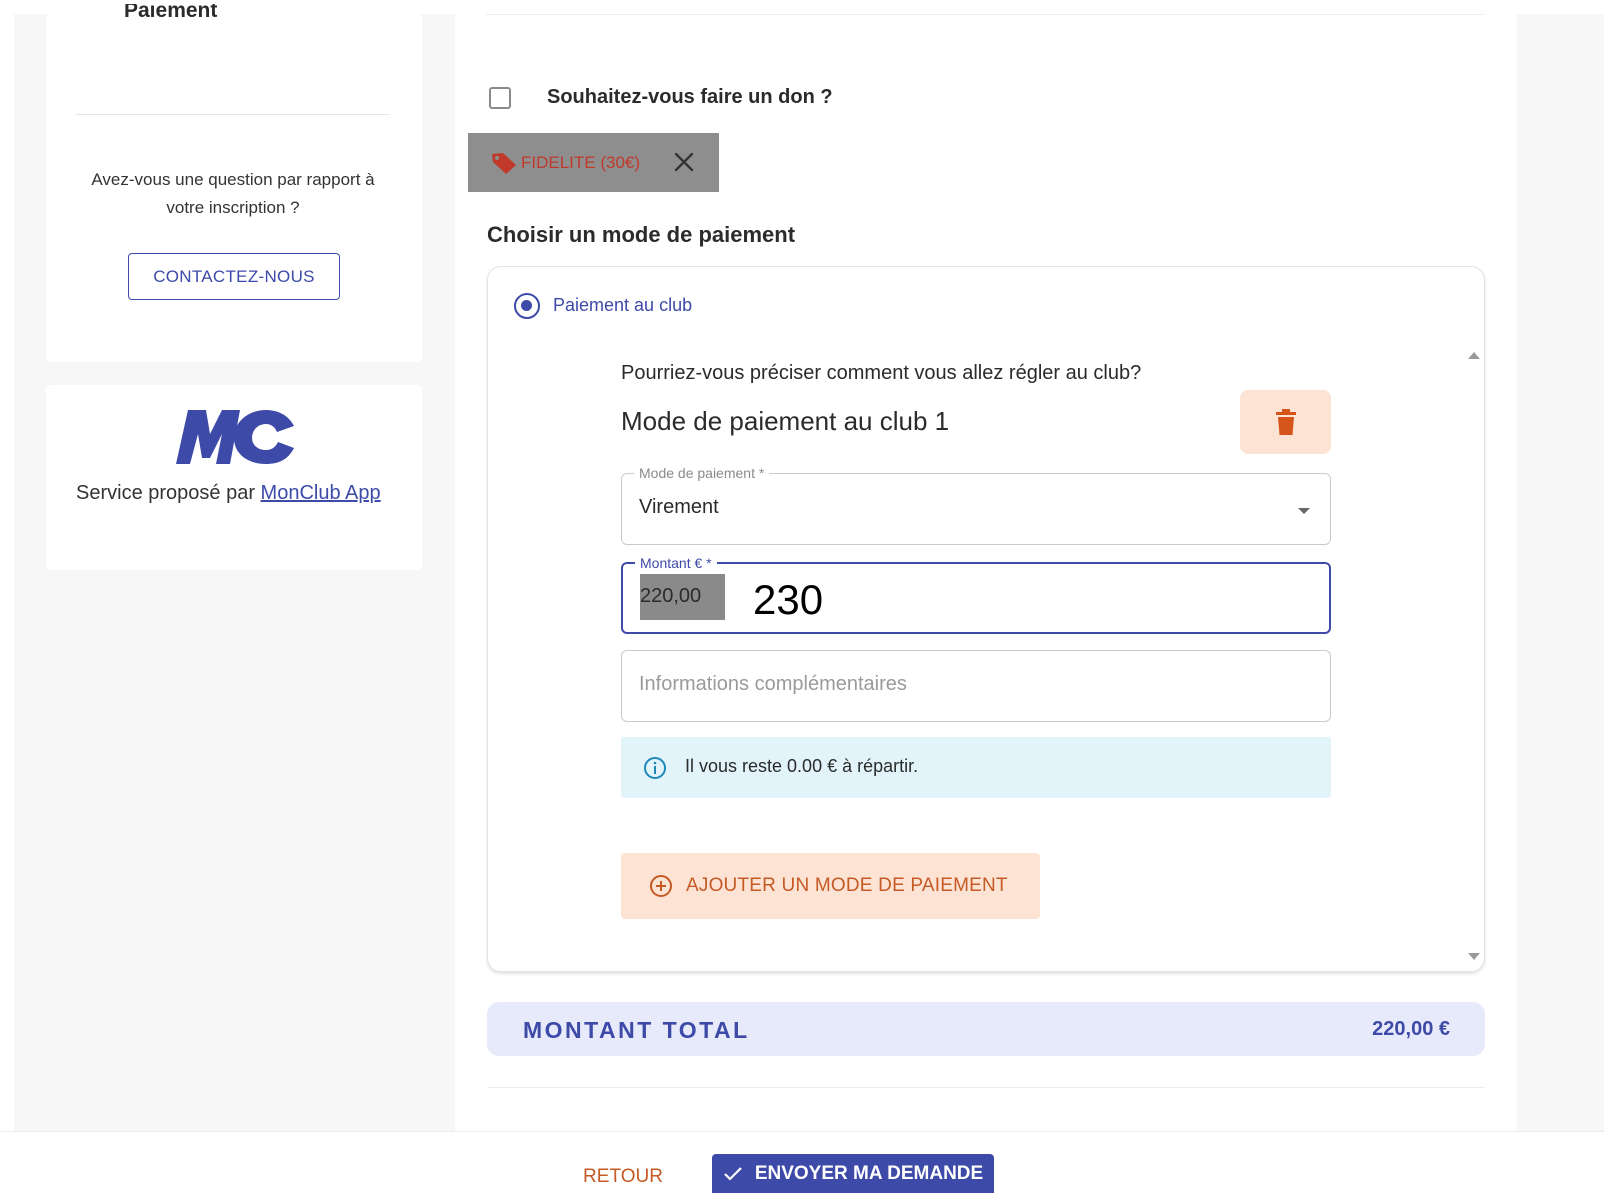 The image size is (1604, 1193). What do you see at coordinates (976, 504) in the screenshot?
I see `payment-mode-select: Mode de paiement * Virement` at bounding box center [976, 504].